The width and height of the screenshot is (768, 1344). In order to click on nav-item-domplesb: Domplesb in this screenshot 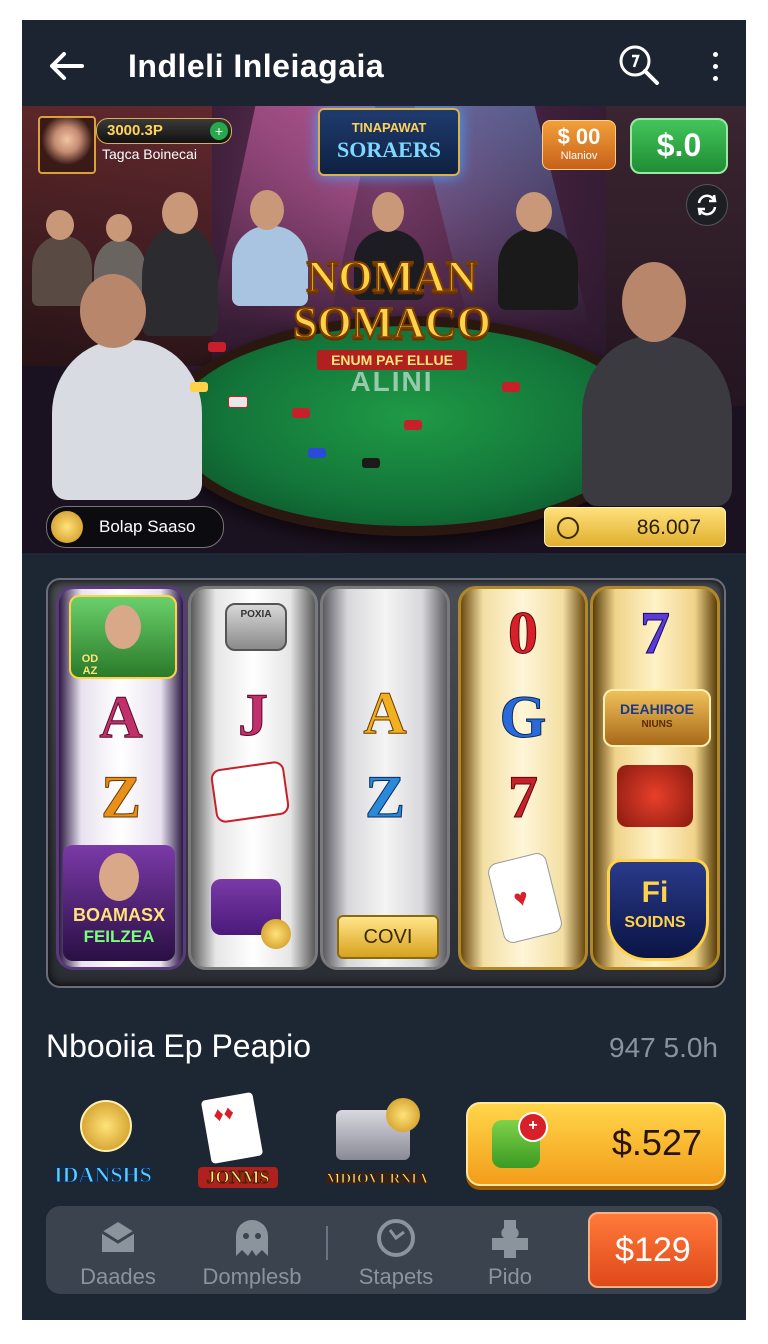, I will do `click(252, 1252)`.